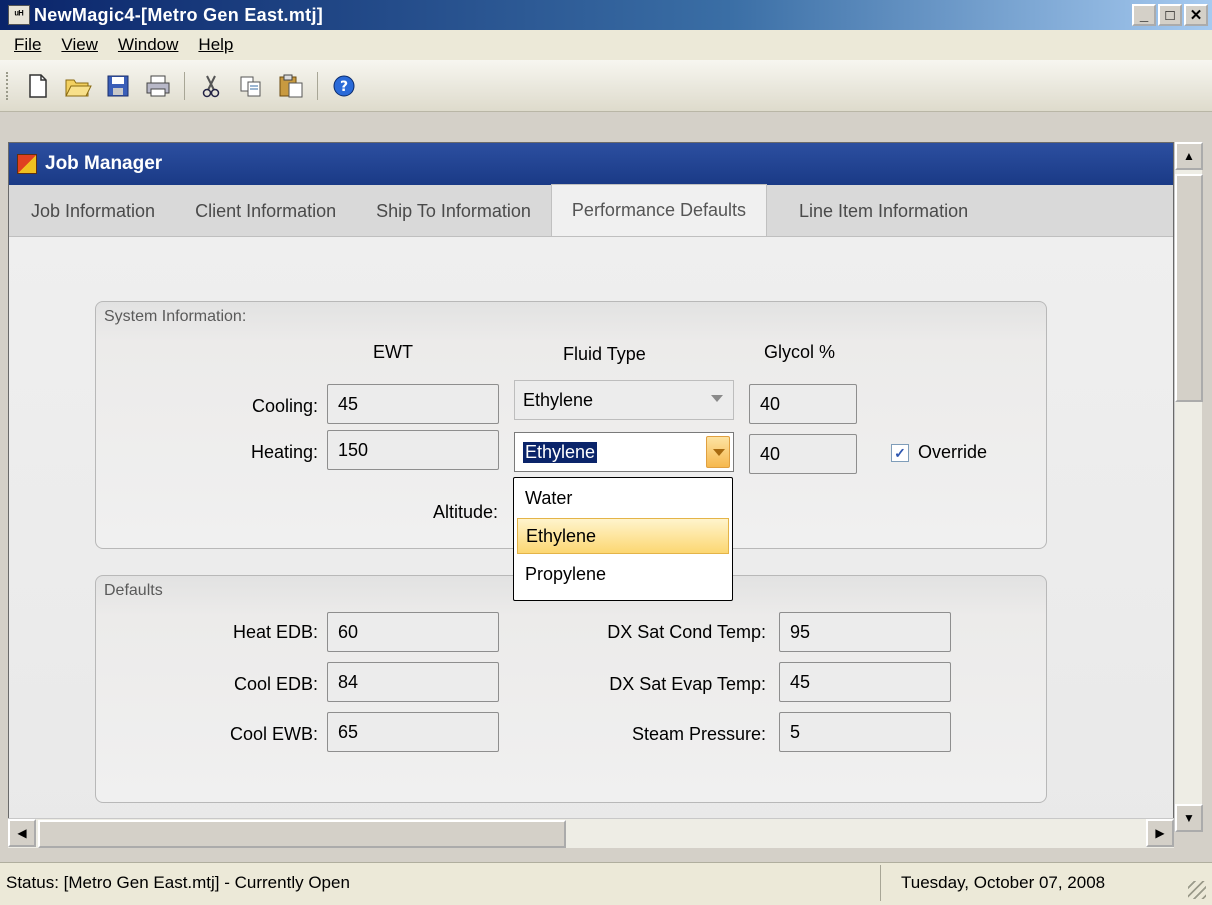 Image resolution: width=1212 pixels, height=905 pixels. Describe the element at coordinates (560, 452) in the screenshot. I see `heating-fluid-value: Ethylene` at that location.